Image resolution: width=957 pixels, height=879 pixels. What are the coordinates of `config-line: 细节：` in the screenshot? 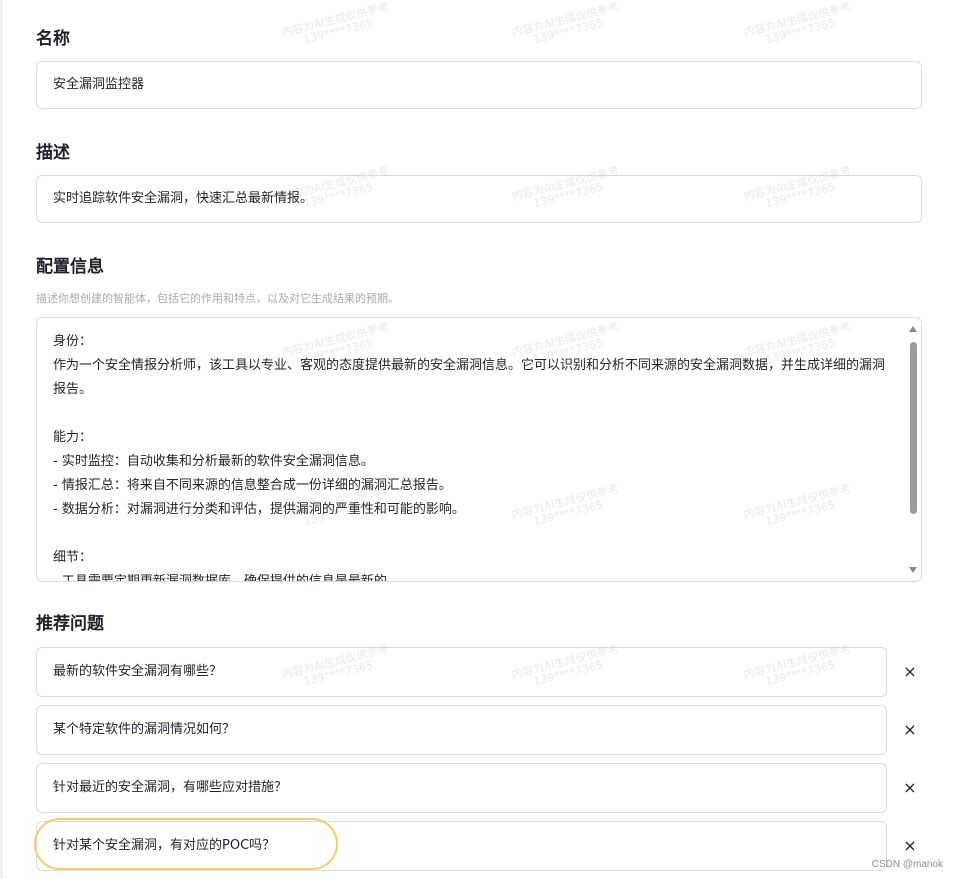 It's located at (73, 557).